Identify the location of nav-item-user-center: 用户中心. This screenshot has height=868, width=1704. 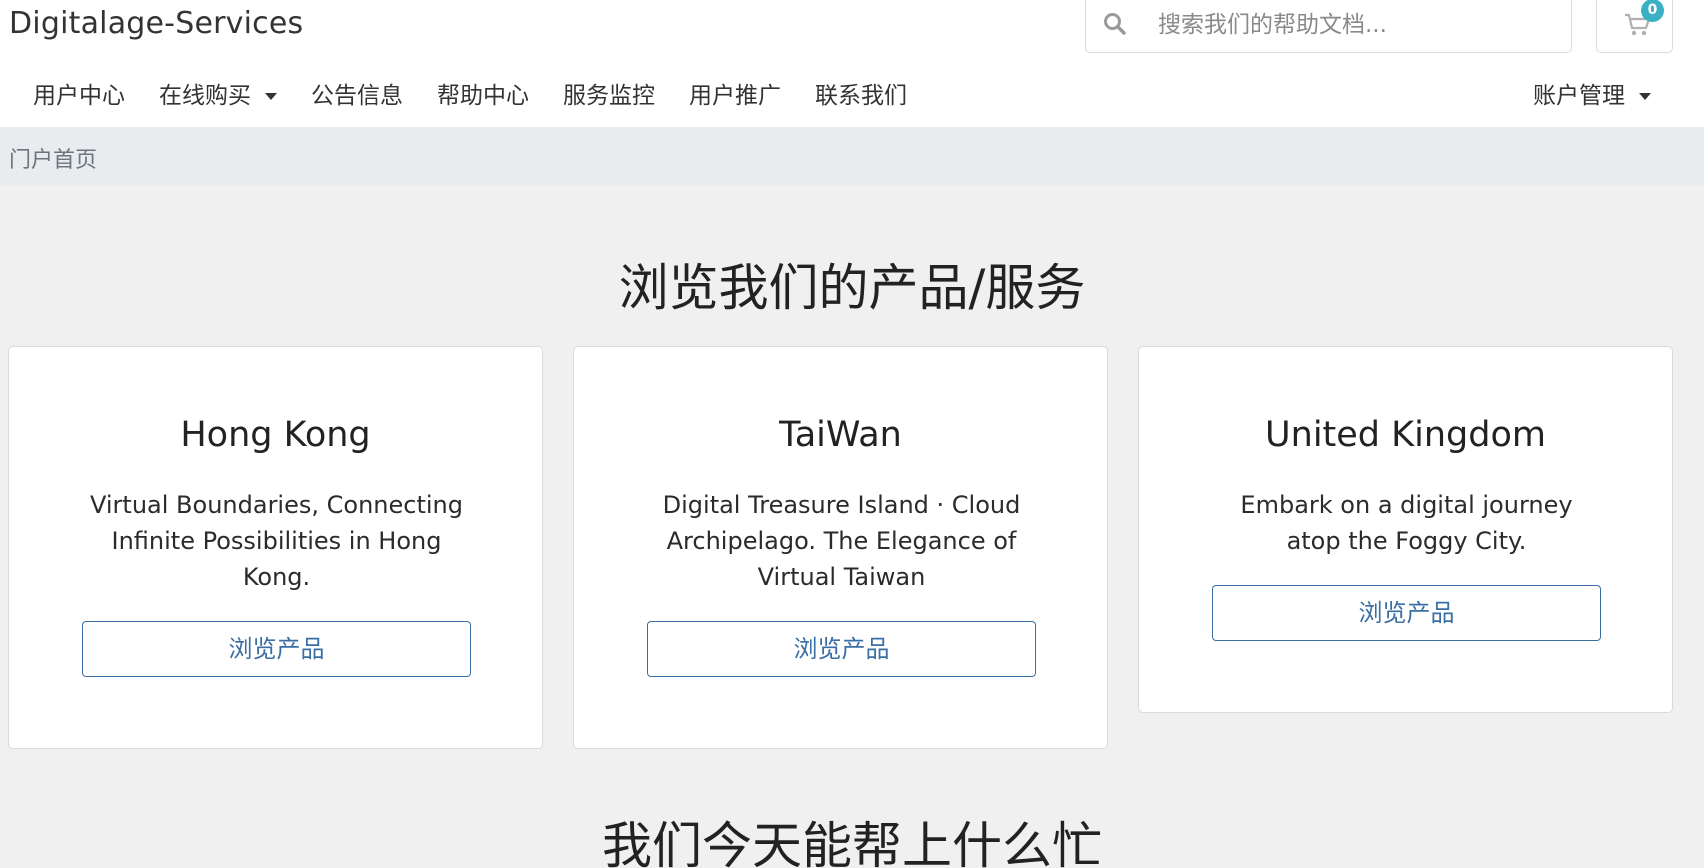
(79, 96).